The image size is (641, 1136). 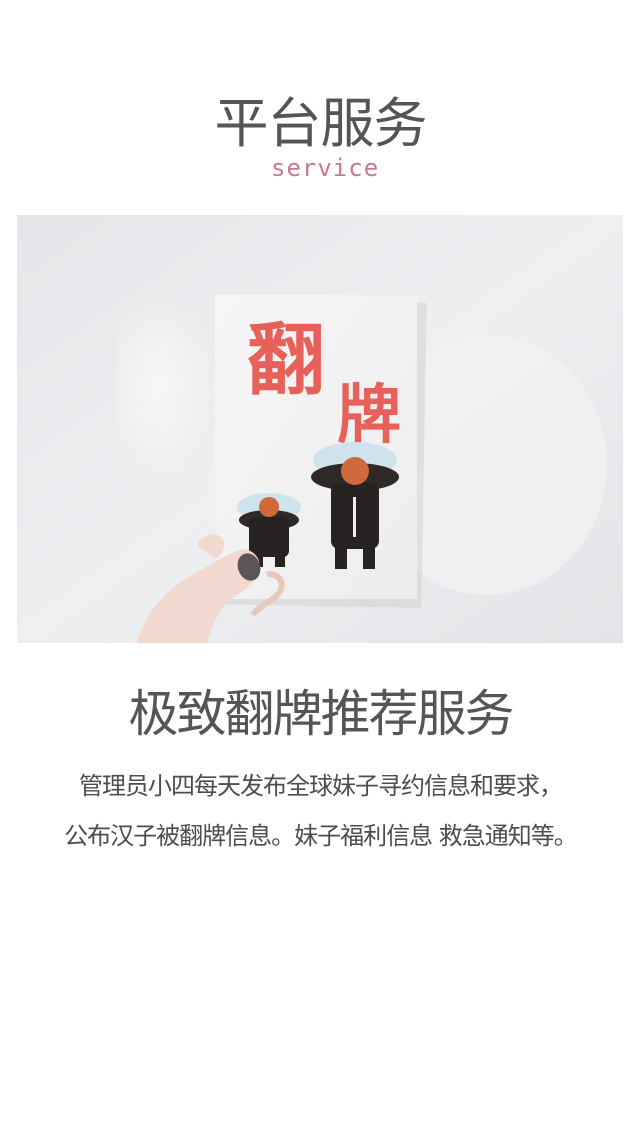 I want to click on section-description-line: 管理员小四每天发布全球妹子寻约信息和要求，, so click(x=321, y=786).